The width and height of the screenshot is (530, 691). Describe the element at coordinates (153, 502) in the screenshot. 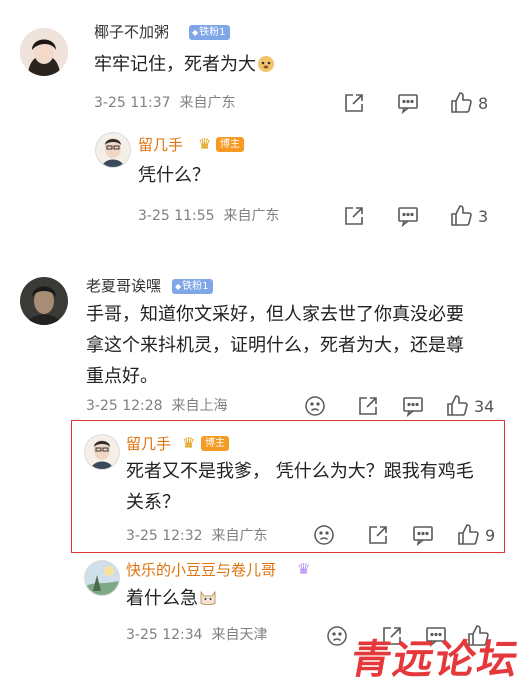

I see `comment-text-line: 关系？` at that location.